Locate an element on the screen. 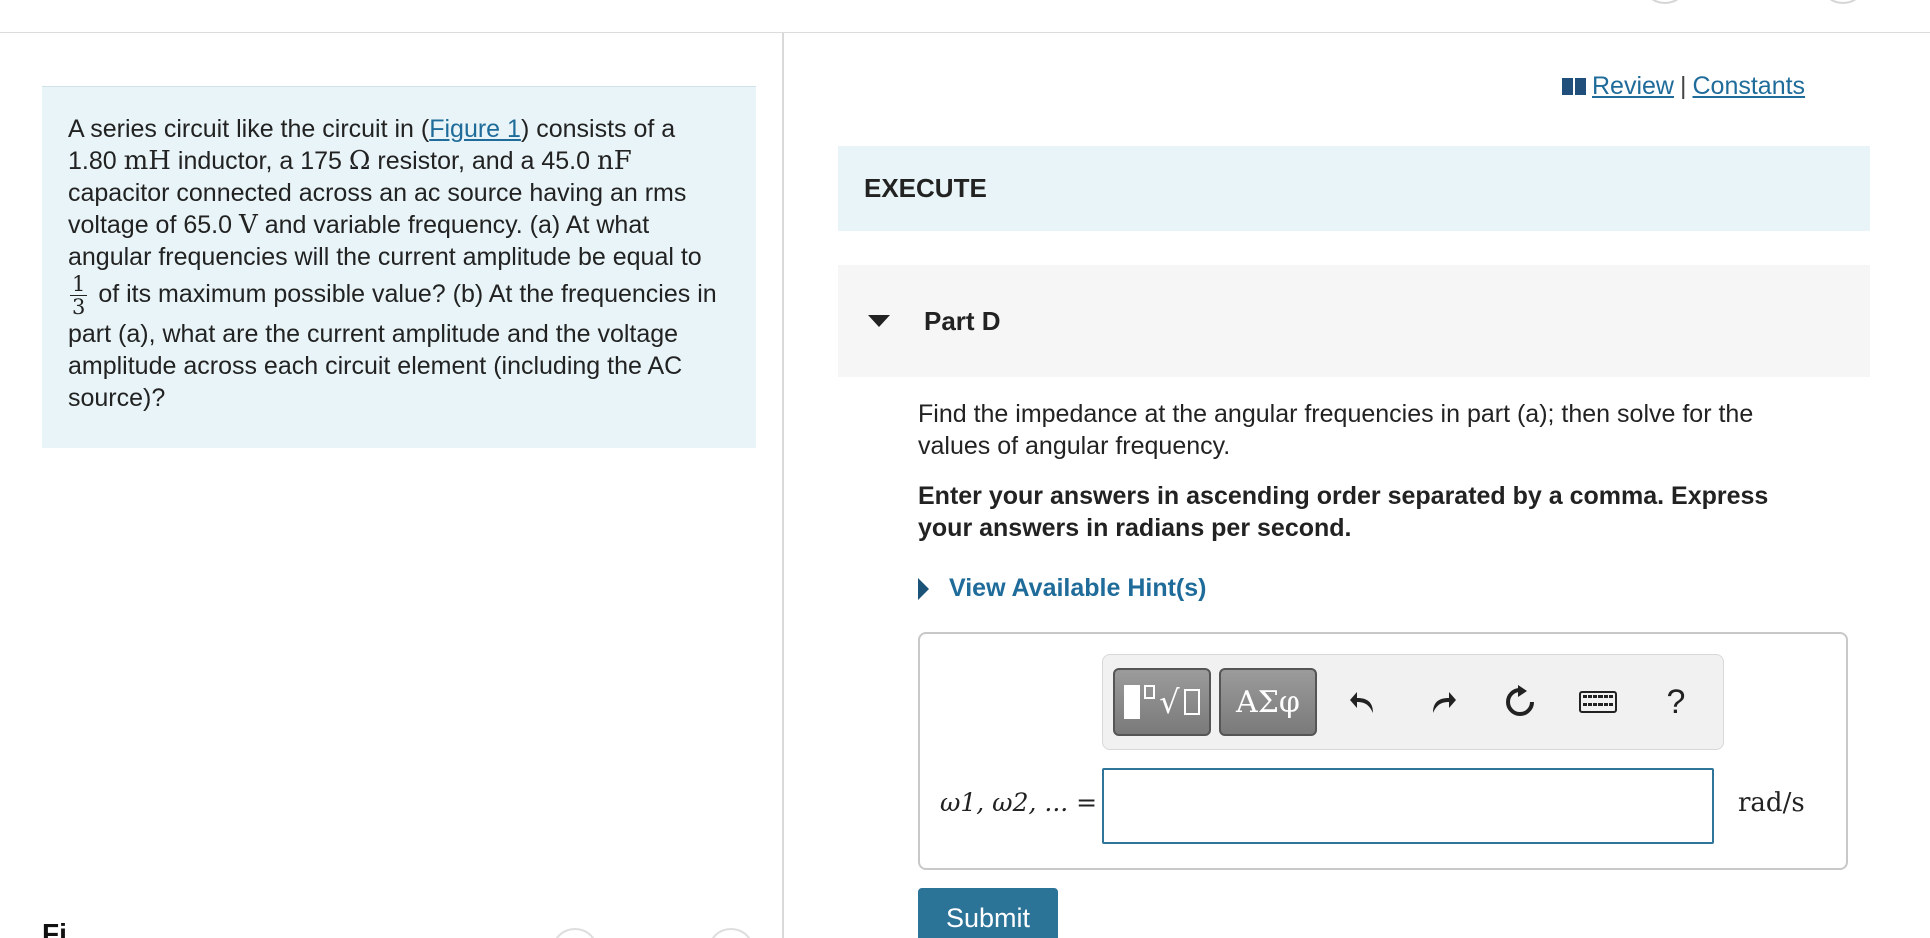 The image size is (1930, 938). math-toolbar: √ ΑΣφ ? is located at coordinates (1413, 702).